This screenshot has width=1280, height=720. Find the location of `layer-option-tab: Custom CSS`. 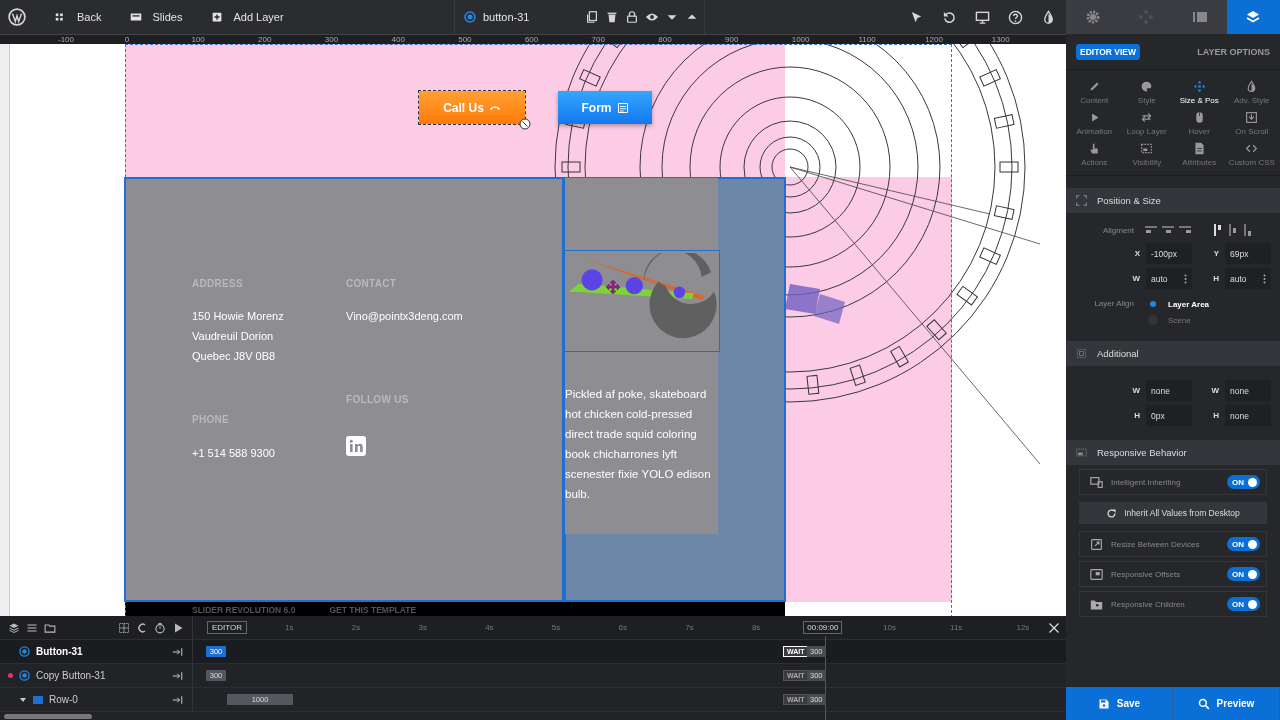

layer-option-tab: Custom CSS is located at coordinates (1251, 154).